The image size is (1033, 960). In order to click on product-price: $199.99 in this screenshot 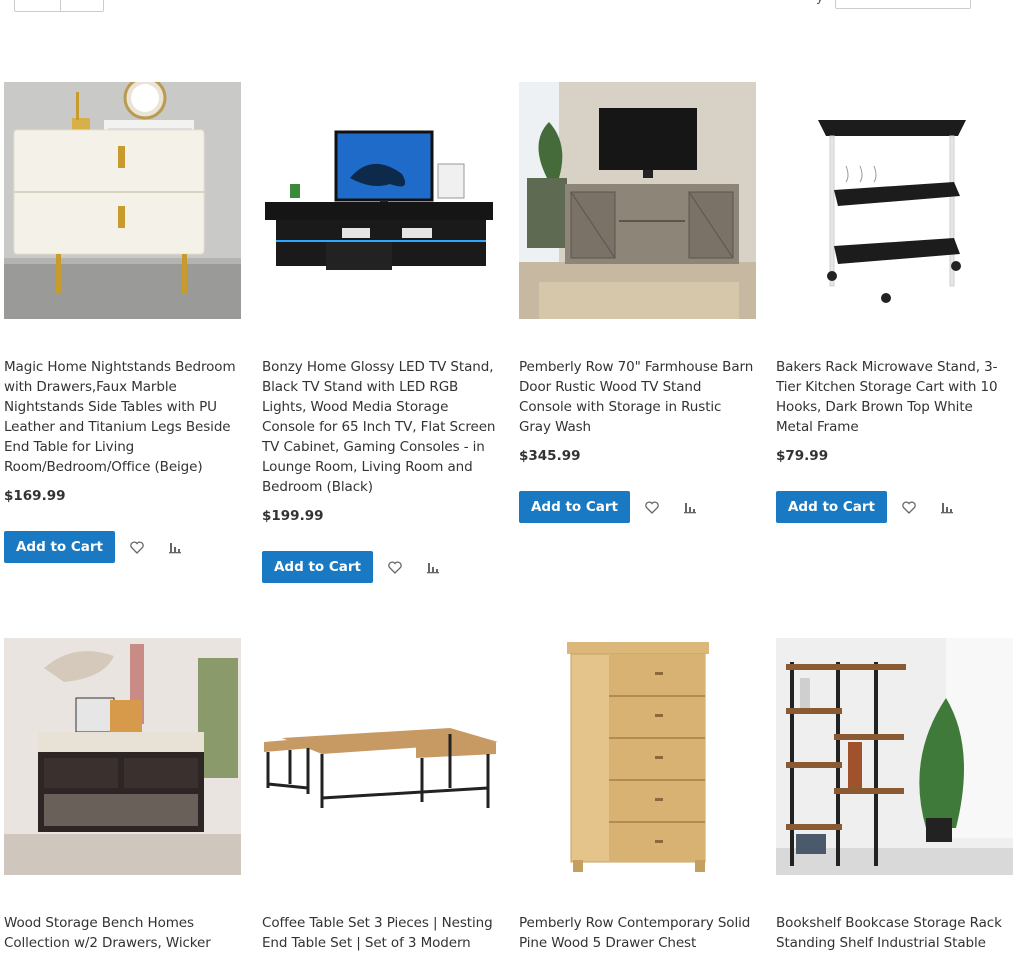, I will do `click(293, 516)`.